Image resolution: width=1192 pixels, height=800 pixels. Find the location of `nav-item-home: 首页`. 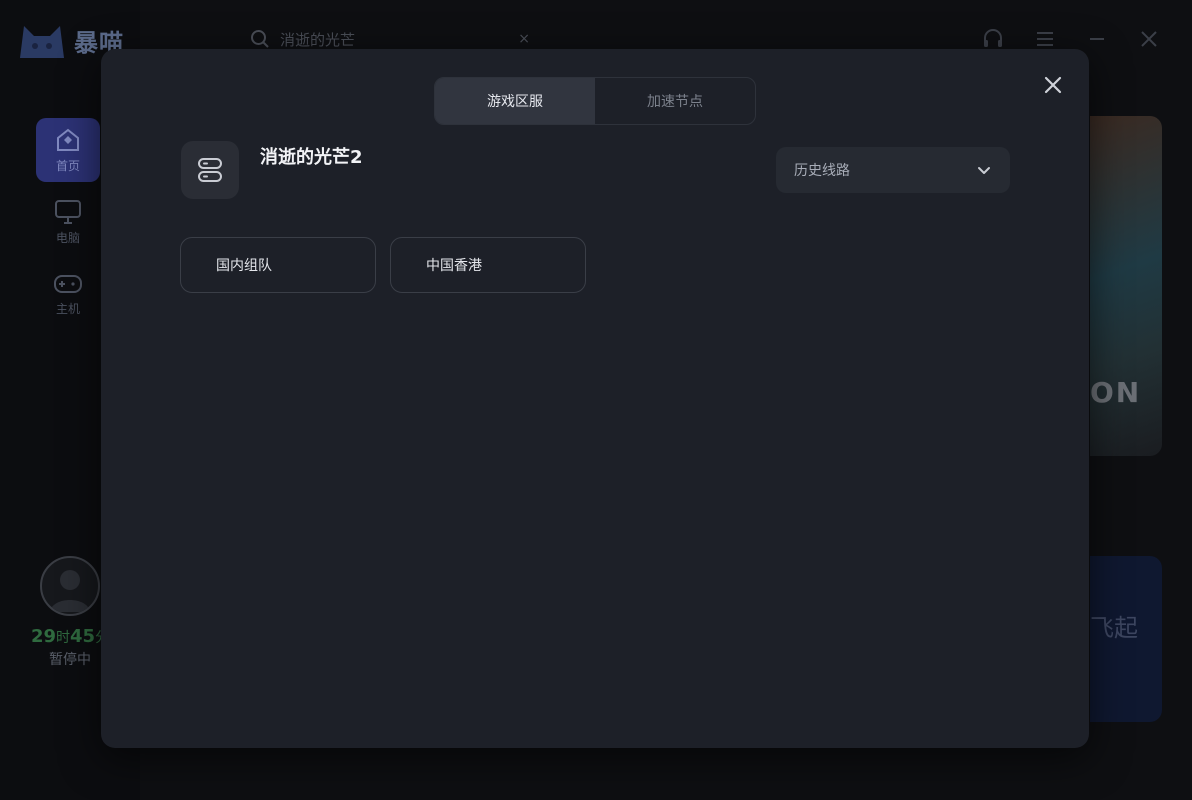

nav-item-home: 首页 is located at coordinates (68, 150).